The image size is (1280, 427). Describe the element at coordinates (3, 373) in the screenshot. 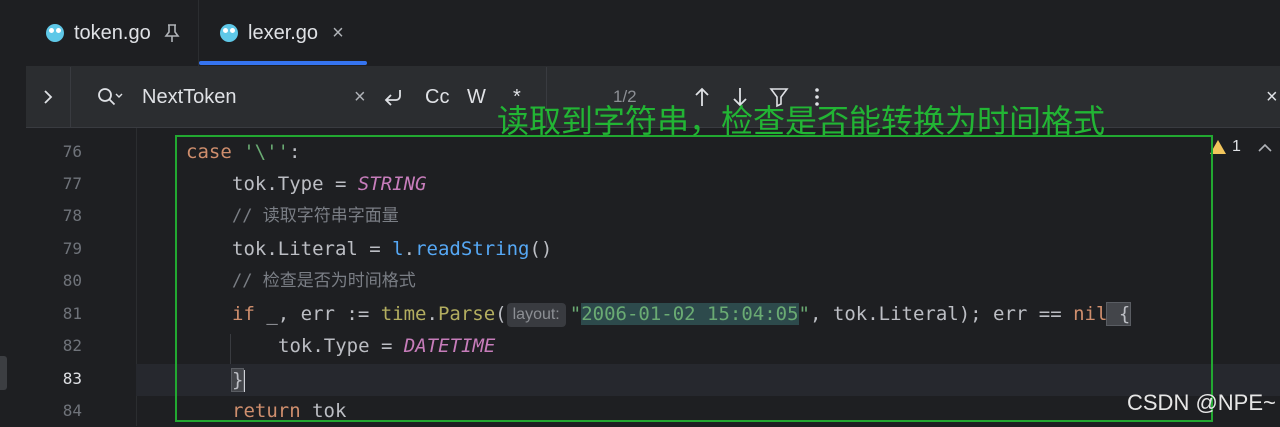

I see `scroll-handle` at that location.